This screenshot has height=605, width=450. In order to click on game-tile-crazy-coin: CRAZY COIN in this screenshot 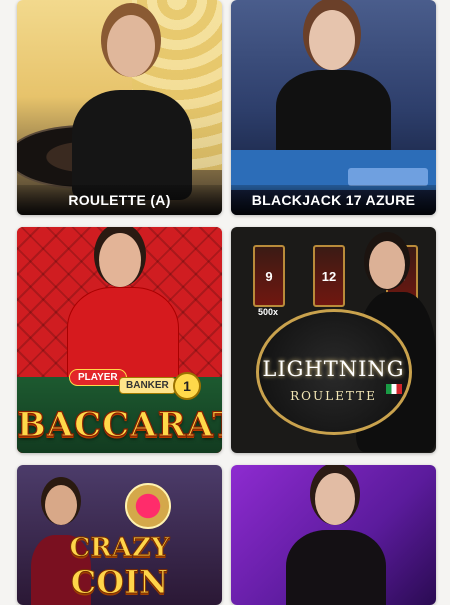, I will do `click(119, 535)`.